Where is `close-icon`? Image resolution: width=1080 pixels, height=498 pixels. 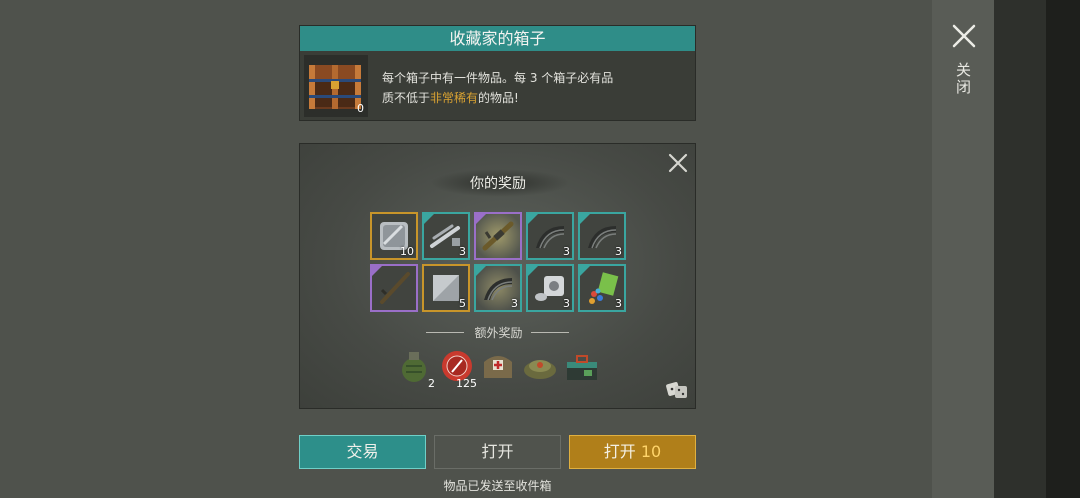 close-icon is located at coordinates (964, 36).